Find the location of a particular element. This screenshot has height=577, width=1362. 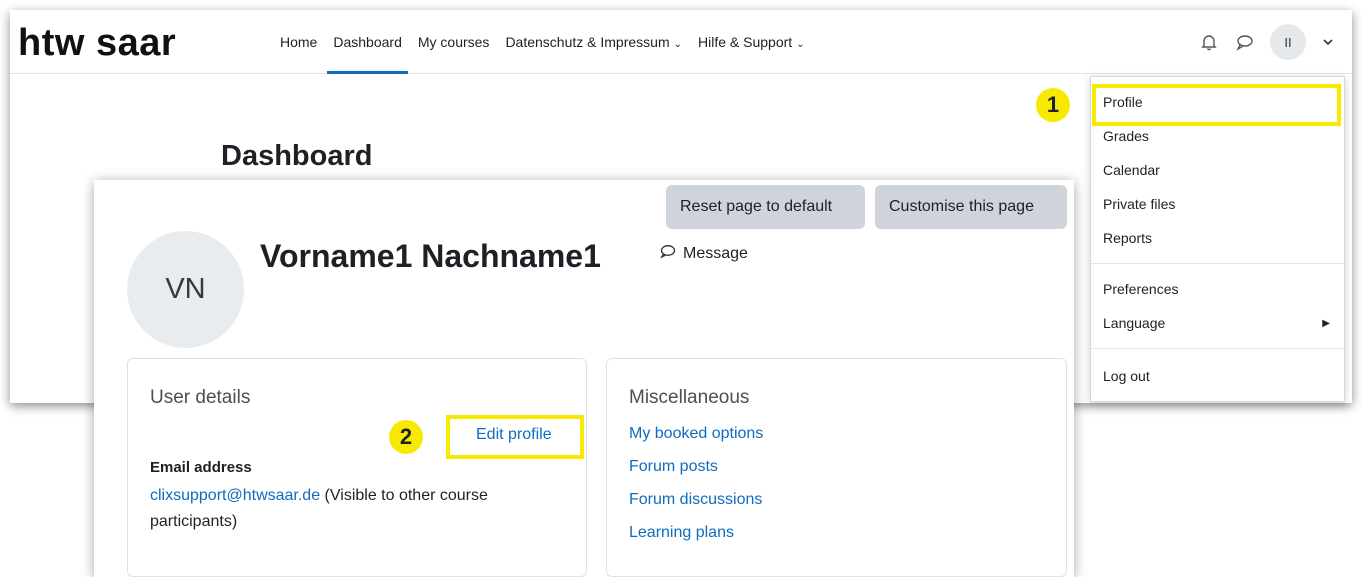

message-label: Message is located at coordinates (715, 253).